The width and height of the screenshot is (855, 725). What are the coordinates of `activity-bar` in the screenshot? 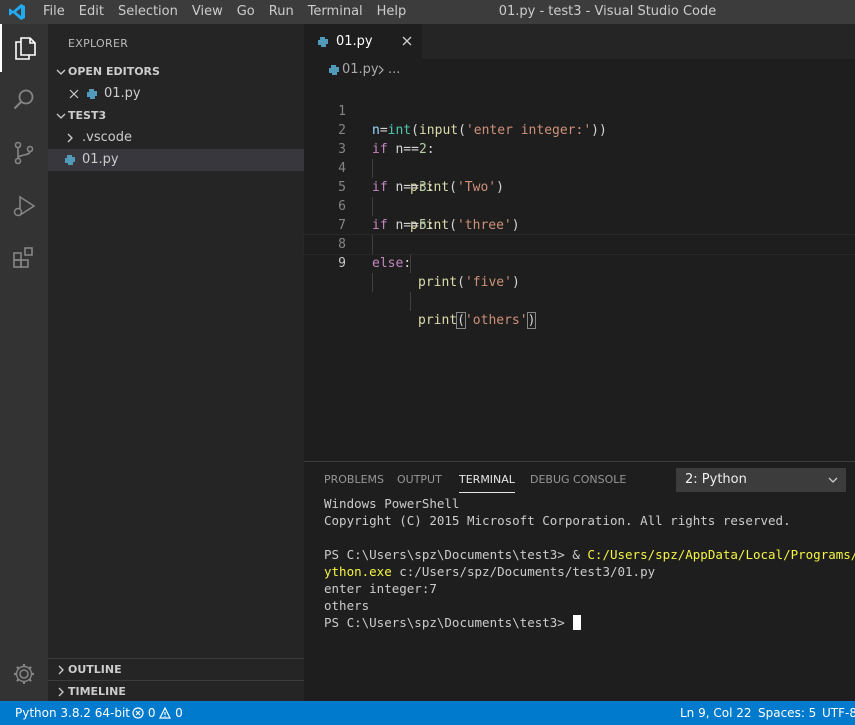 It's located at (24, 362).